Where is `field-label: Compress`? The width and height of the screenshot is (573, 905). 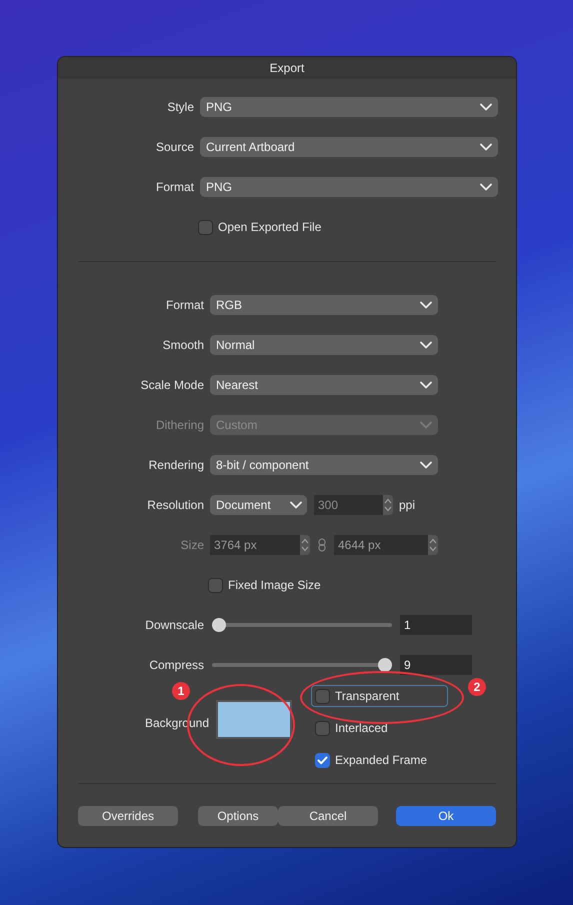
field-label: Compress is located at coordinates (176, 665).